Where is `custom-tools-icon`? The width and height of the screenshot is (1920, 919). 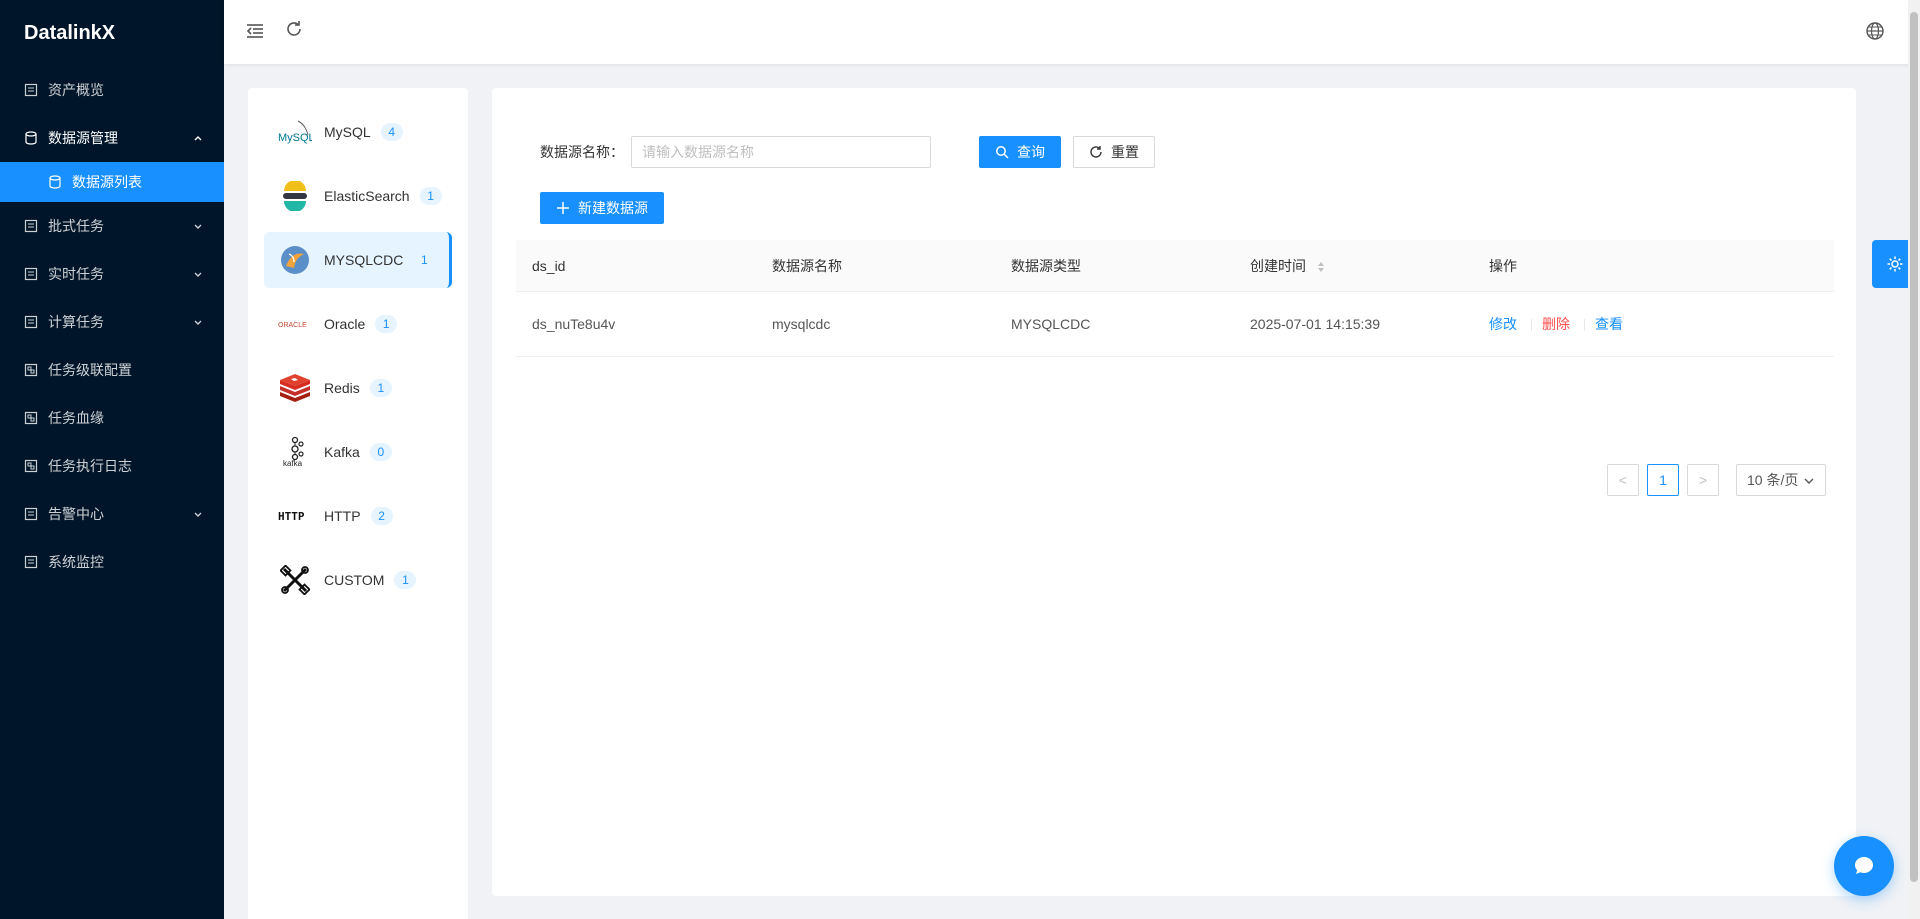
custom-tools-icon is located at coordinates (295, 580).